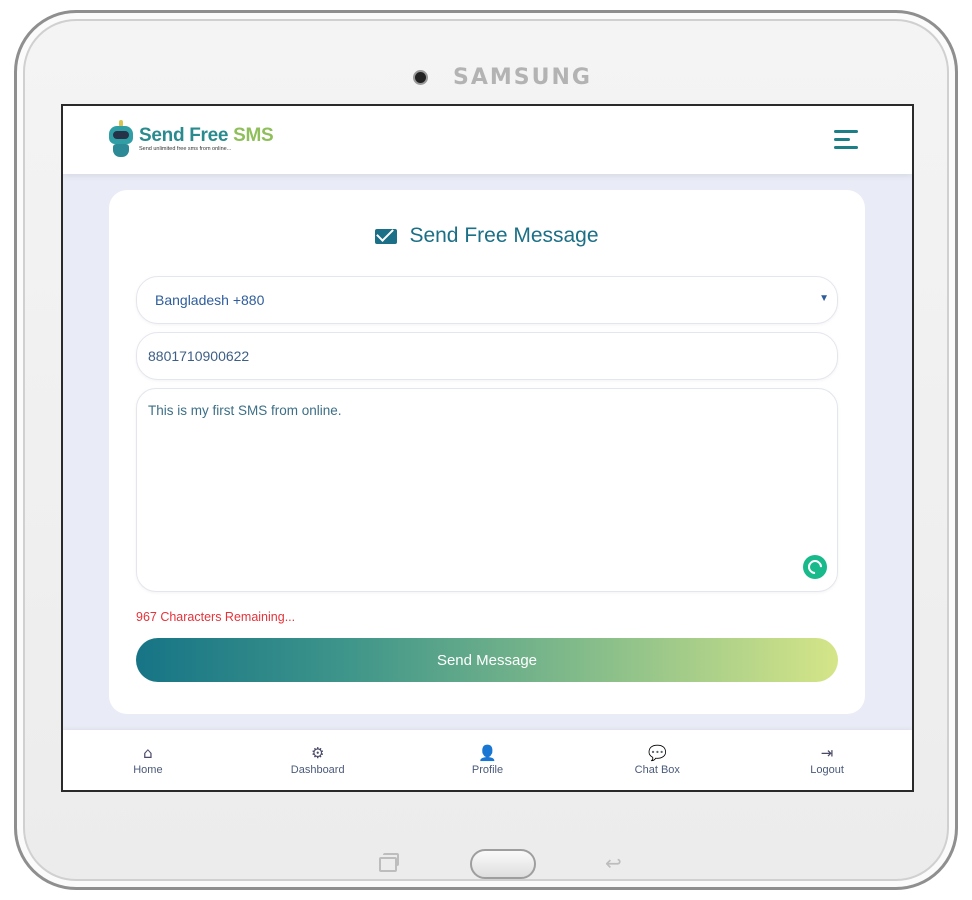 This screenshot has height=900, width=972. I want to click on logo-title: Send Free SMS, so click(206, 135).